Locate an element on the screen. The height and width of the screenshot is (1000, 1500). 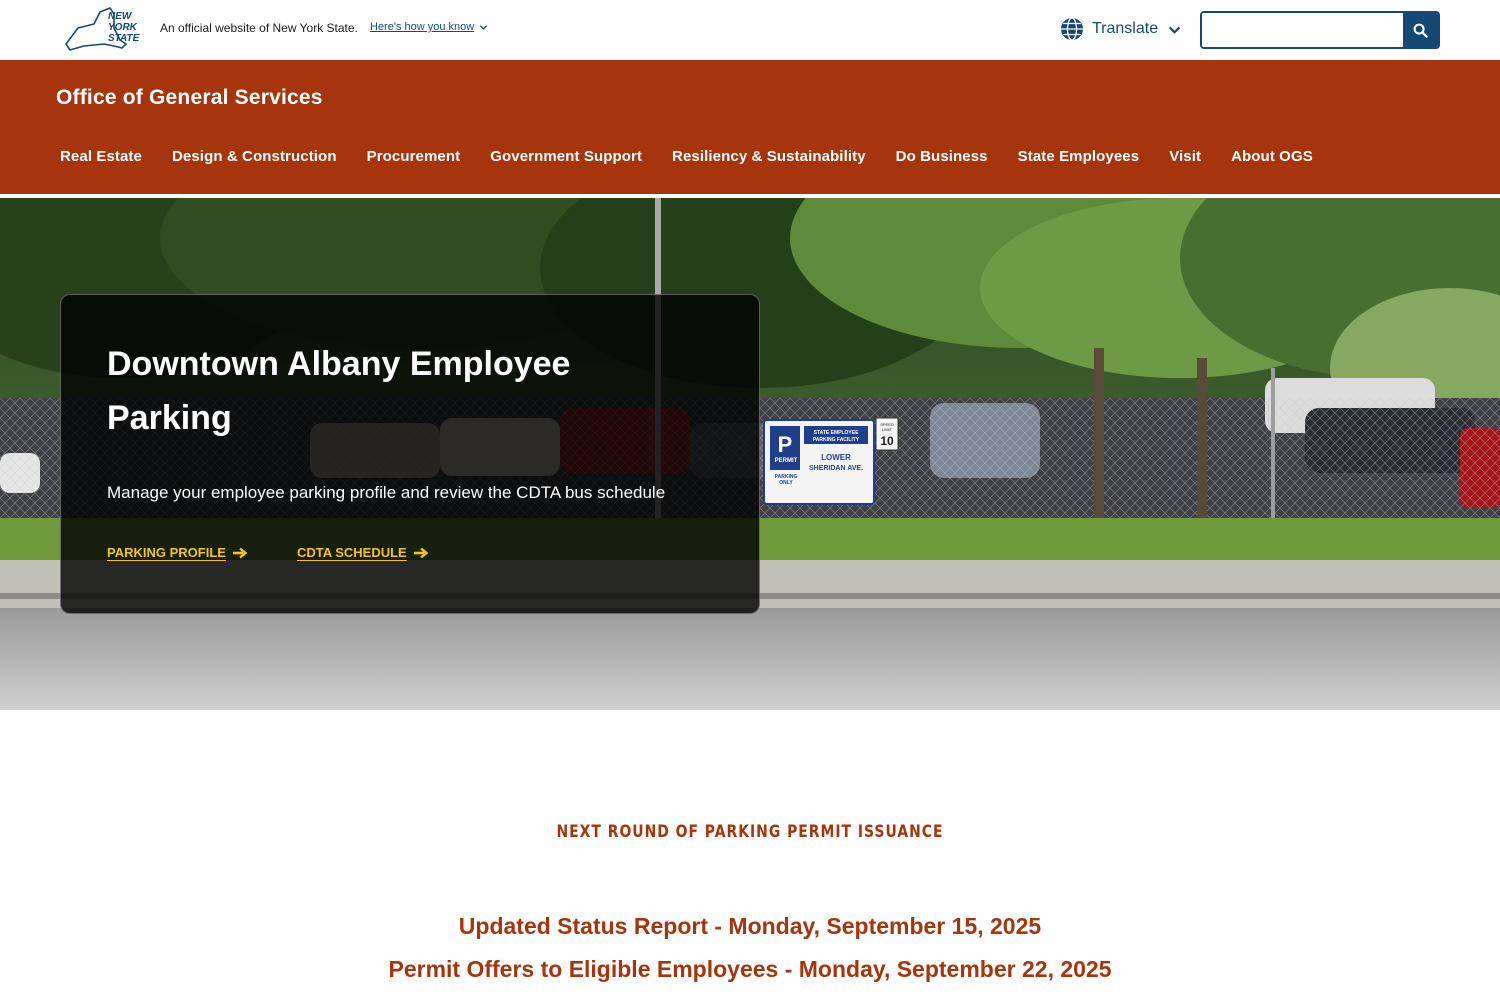
sign-state-employee: STATE EMPLOYEE is located at coordinates (836, 433).